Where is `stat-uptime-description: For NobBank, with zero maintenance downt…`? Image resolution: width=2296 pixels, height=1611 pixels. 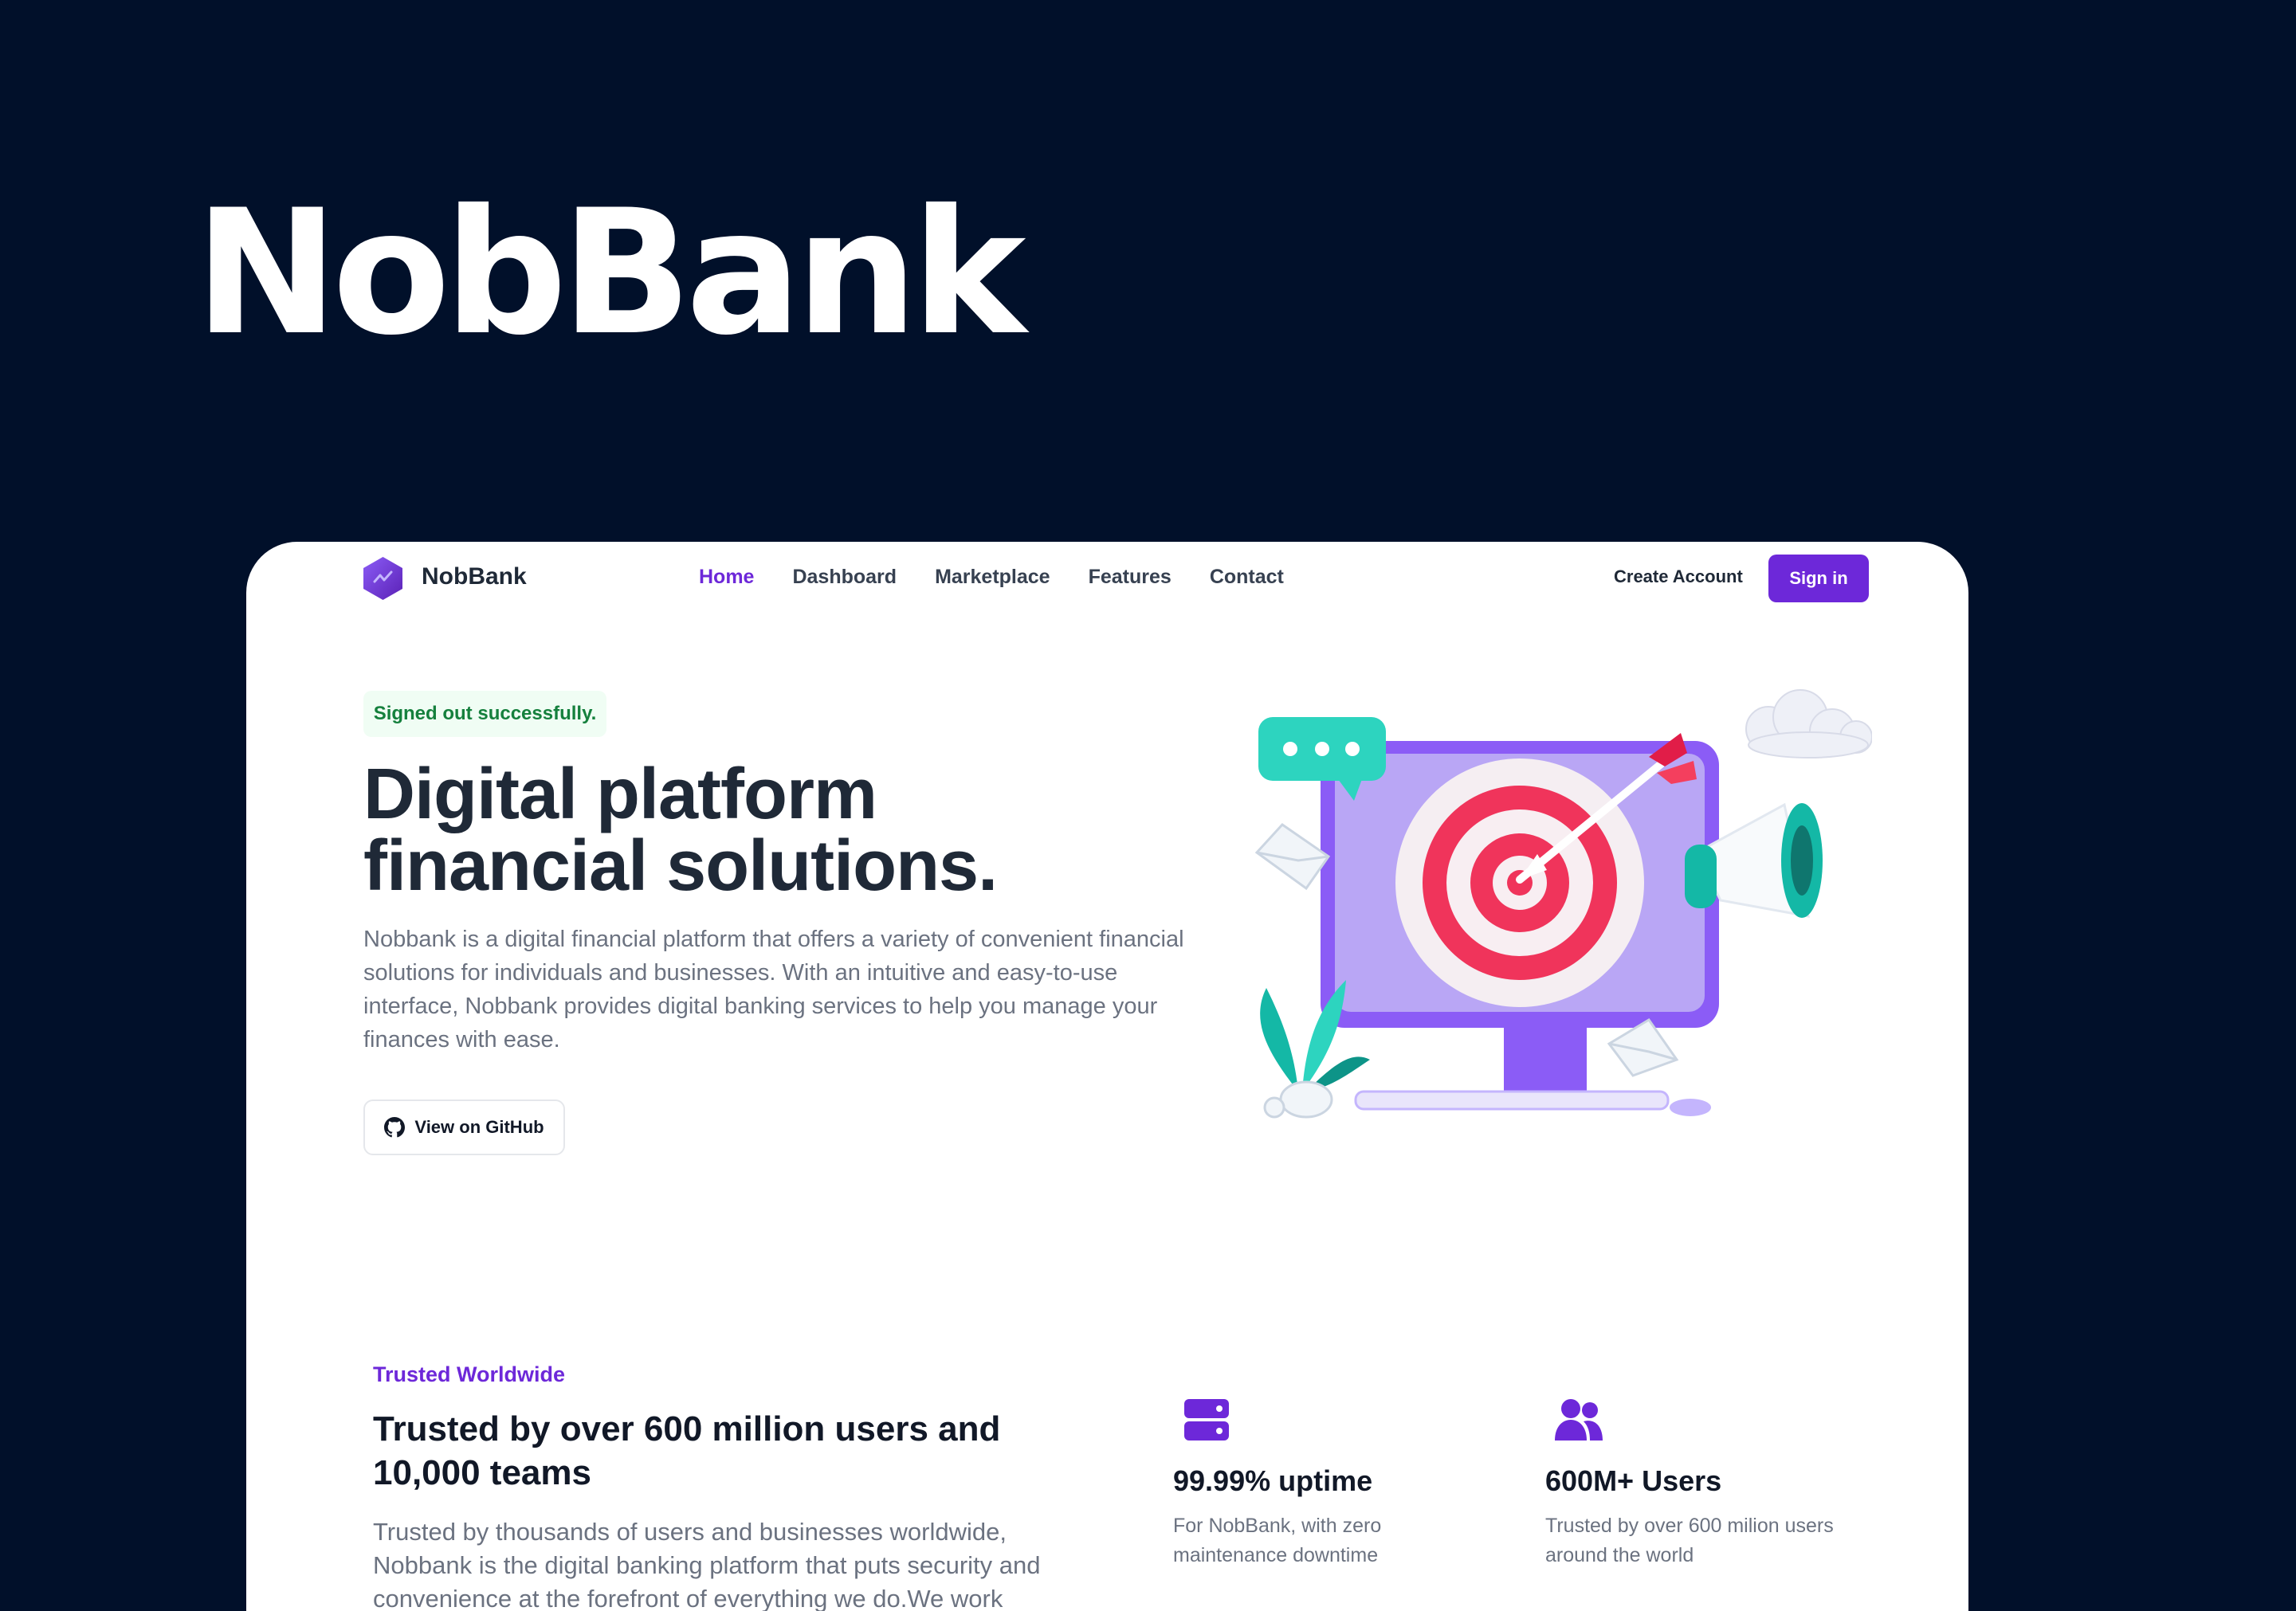 stat-uptime-description: For NobBank, with zero maintenance downt… is located at coordinates (1277, 1540).